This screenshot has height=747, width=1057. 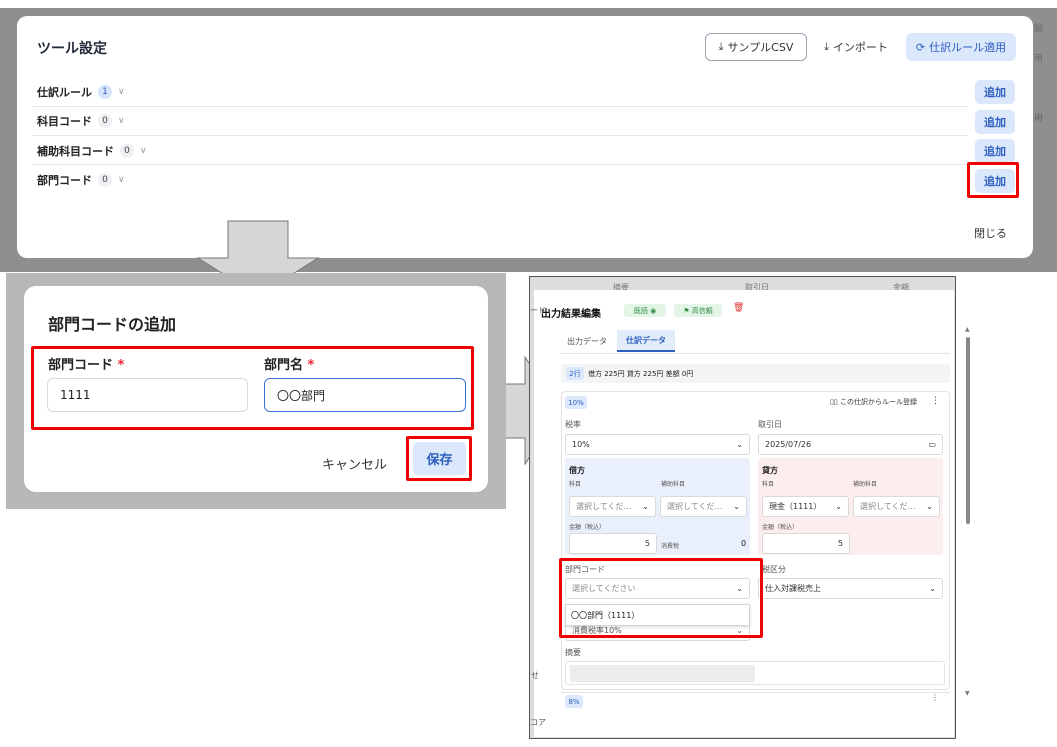 I want to click on add-journal-rule-button: 追加, so click(x=995, y=92).